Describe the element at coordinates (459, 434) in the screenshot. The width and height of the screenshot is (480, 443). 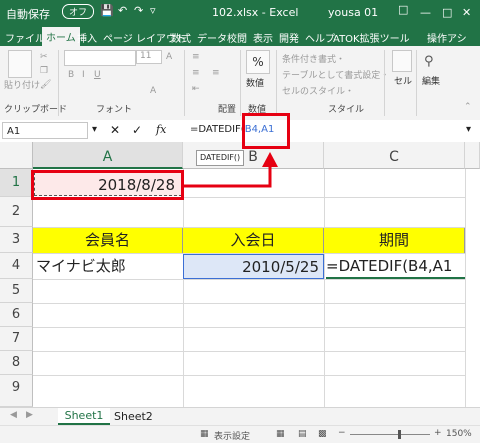
I see `zoom-level: 150%` at that location.